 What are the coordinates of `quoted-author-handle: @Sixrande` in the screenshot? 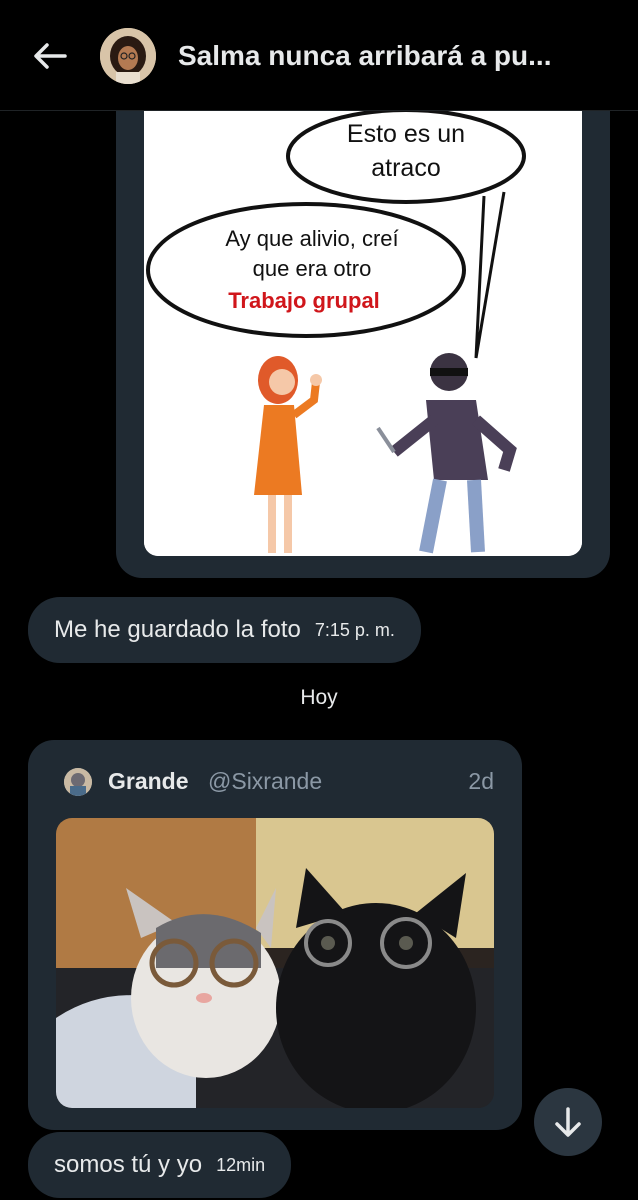 It's located at (265, 781).